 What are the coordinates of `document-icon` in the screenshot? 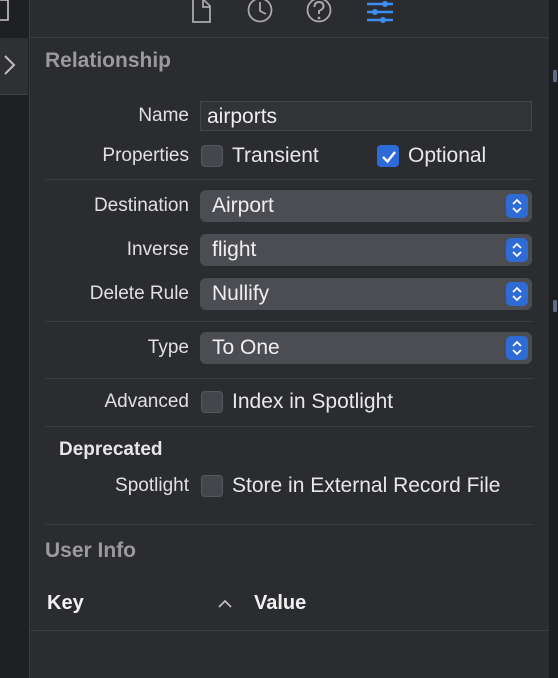 It's located at (4, 10).